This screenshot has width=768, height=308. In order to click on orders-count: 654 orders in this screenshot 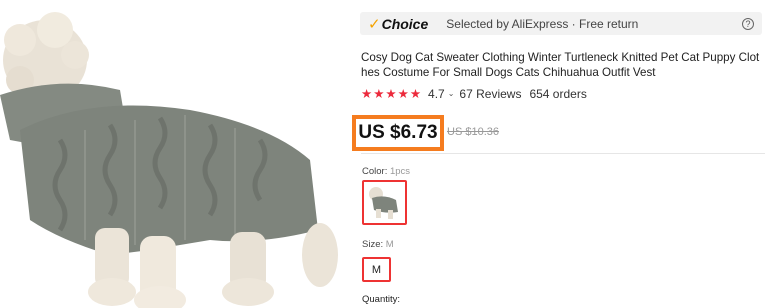, I will do `click(558, 93)`.